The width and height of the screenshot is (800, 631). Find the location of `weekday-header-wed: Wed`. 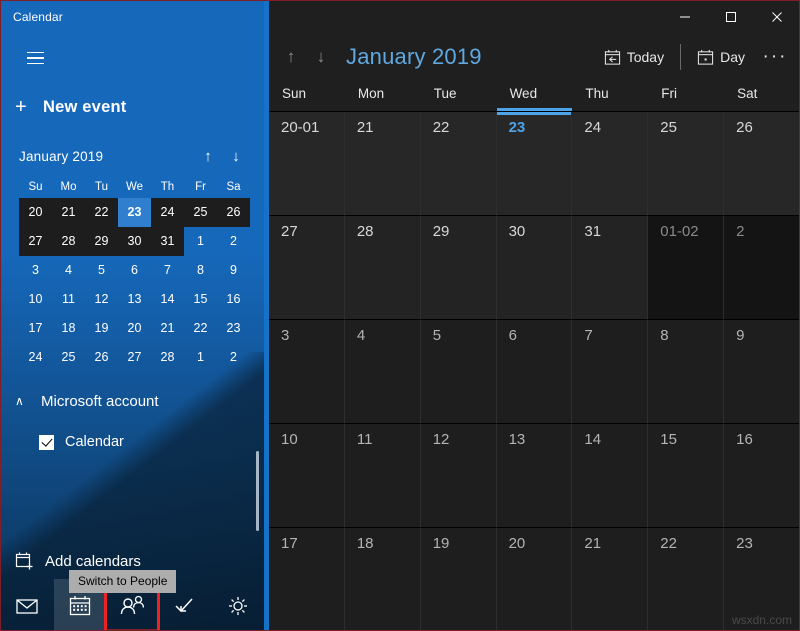

weekday-header-wed: Wed is located at coordinates (534, 96).